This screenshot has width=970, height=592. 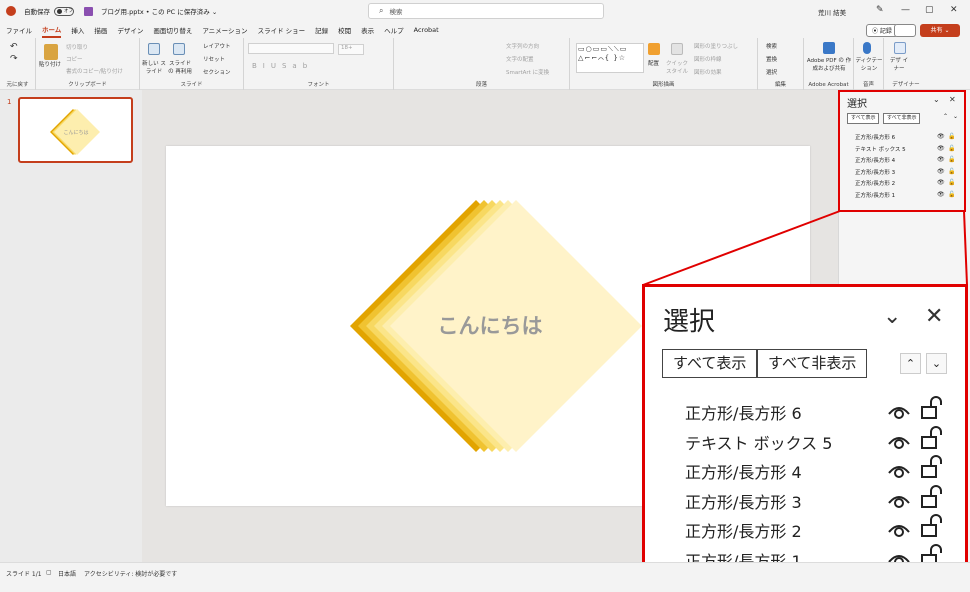 I want to click on accessibility-status: アクセシビリティ: 検討が必要です, so click(x=130, y=573).